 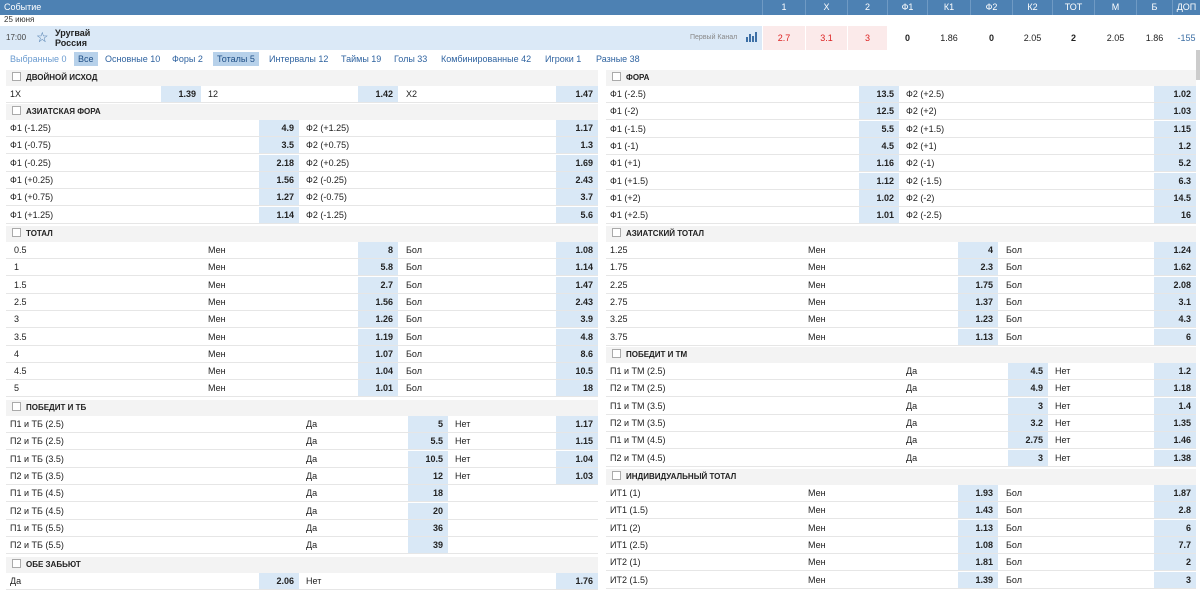 What do you see at coordinates (187, 59) in the screenshot?
I see `tab-item: Форы 2` at bounding box center [187, 59].